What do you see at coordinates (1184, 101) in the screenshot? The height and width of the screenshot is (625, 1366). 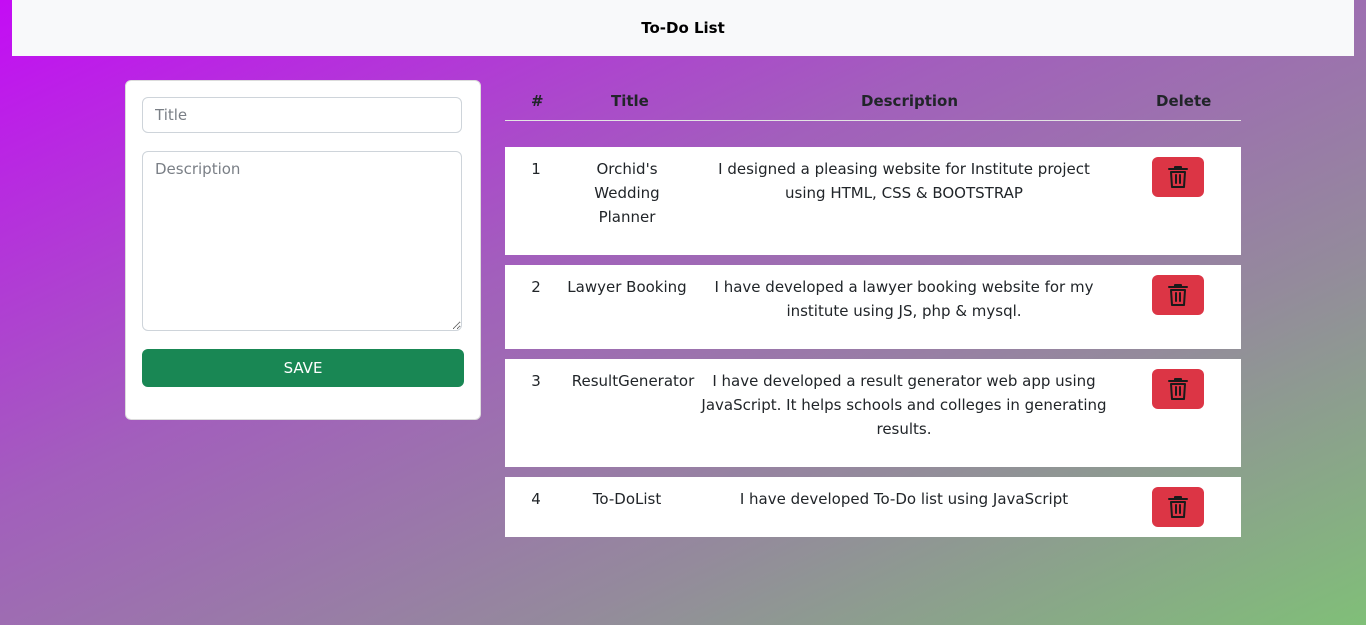 I see `header-delete: Delete` at bounding box center [1184, 101].